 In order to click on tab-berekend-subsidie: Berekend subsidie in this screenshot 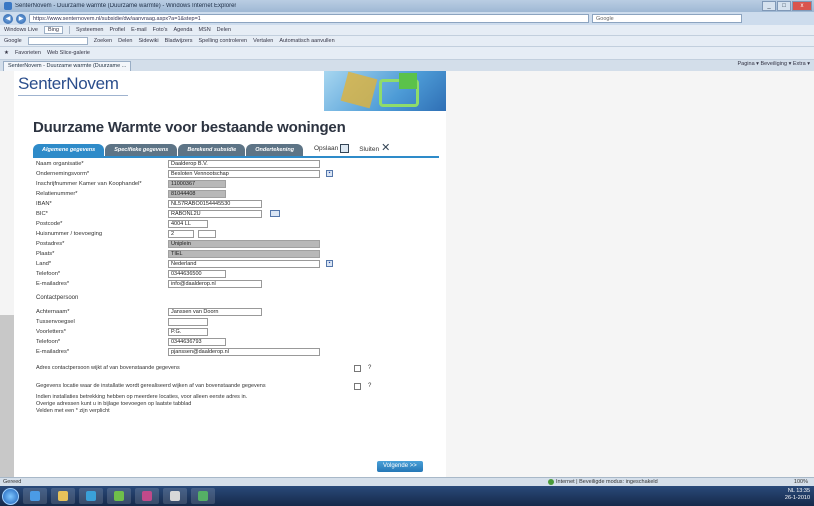, I will do `click(212, 150)`.